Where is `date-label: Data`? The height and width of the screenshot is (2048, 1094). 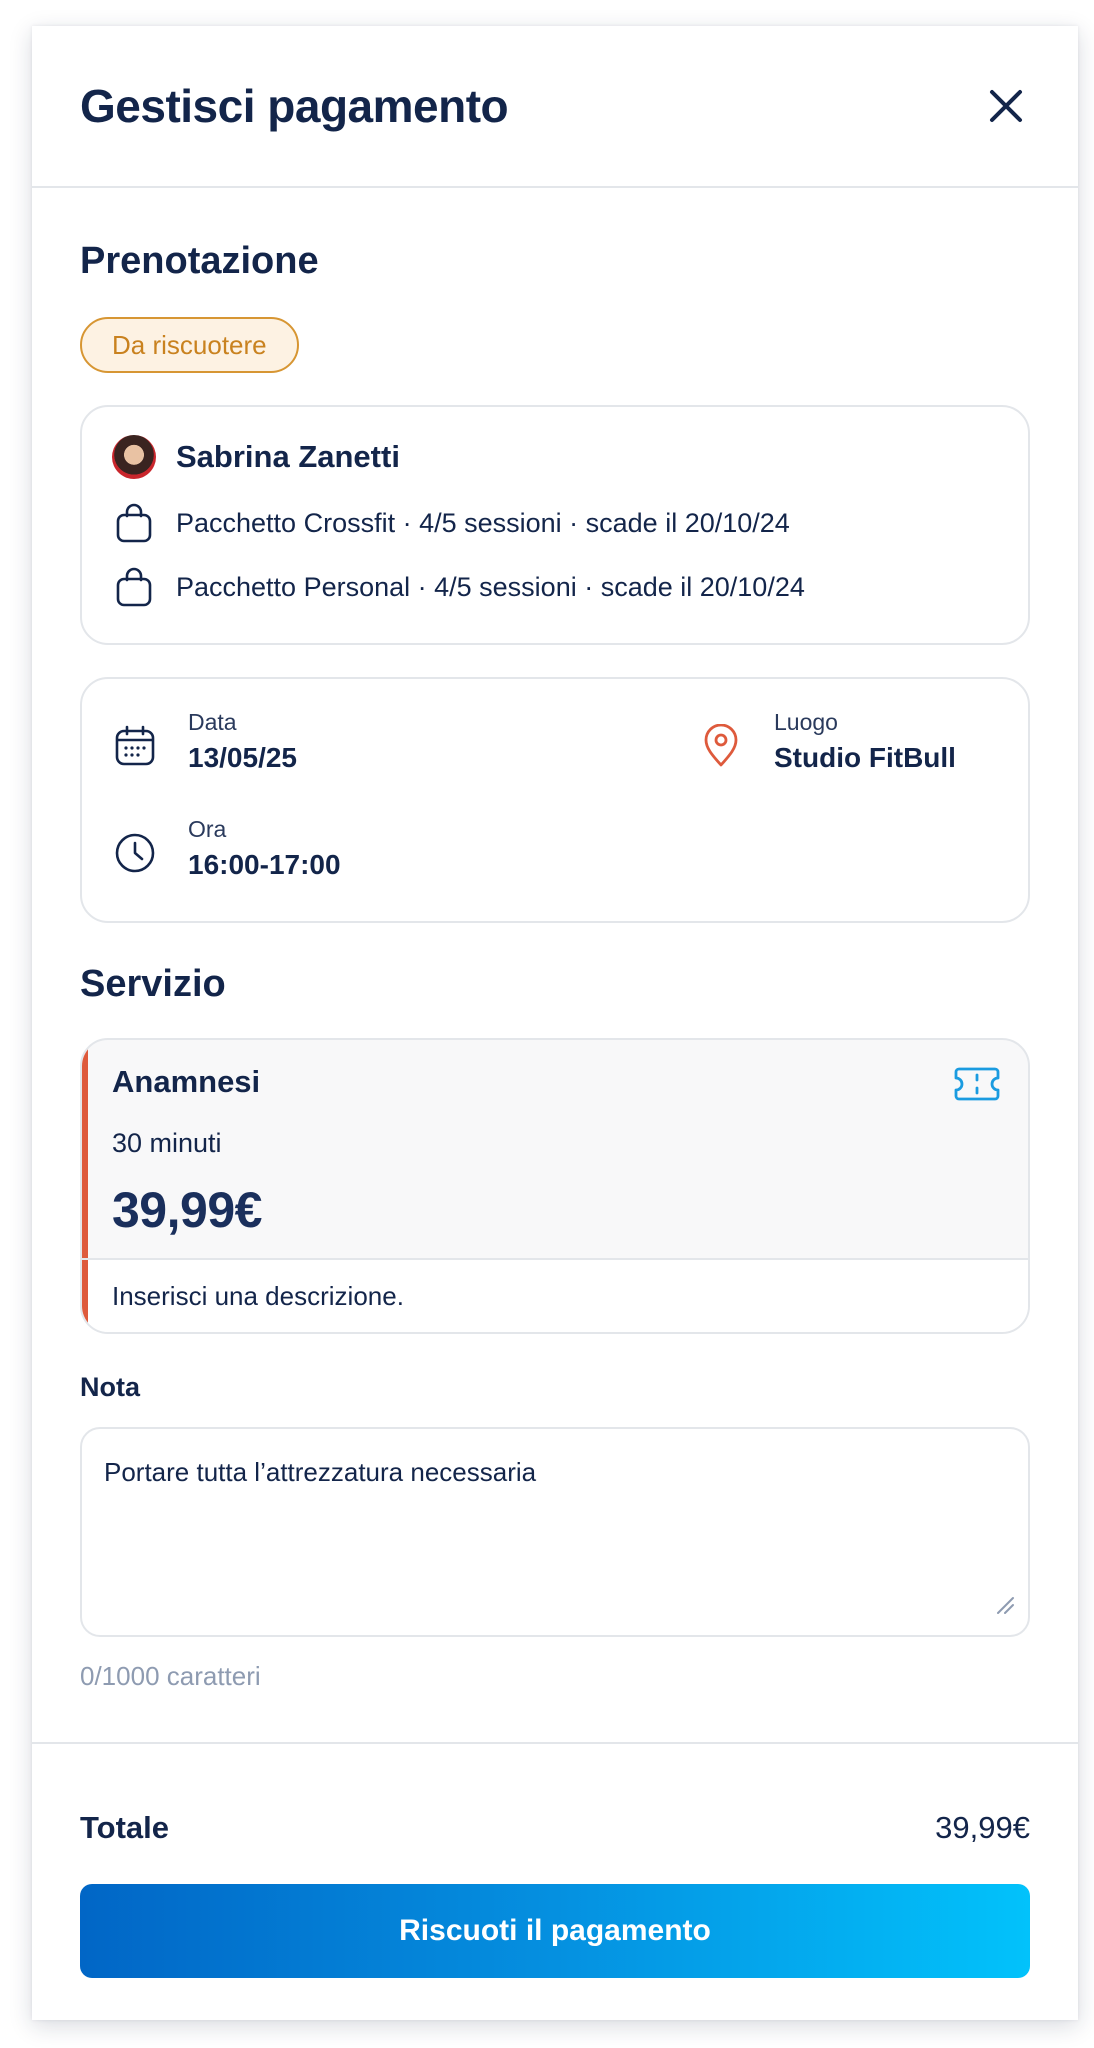
date-label: Data is located at coordinates (212, 722).